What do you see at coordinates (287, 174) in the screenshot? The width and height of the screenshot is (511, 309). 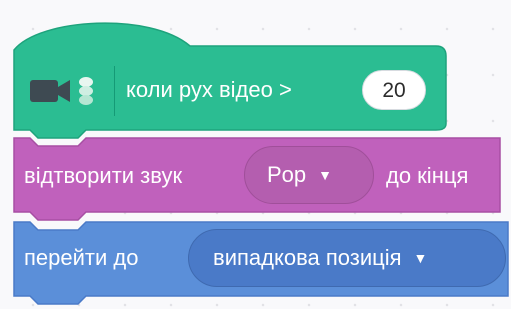 I see `sound-dropdown-value: Pop` at bounding box center [287, 174].